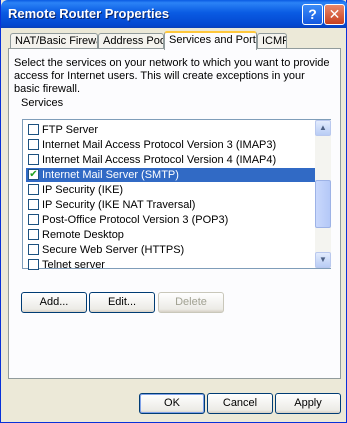 This screenshot has width=347, height=423. What do you see at coordinates (334, 14) in the screenshot?
I see `close-button: ✕` at bounding box center [334, 14].